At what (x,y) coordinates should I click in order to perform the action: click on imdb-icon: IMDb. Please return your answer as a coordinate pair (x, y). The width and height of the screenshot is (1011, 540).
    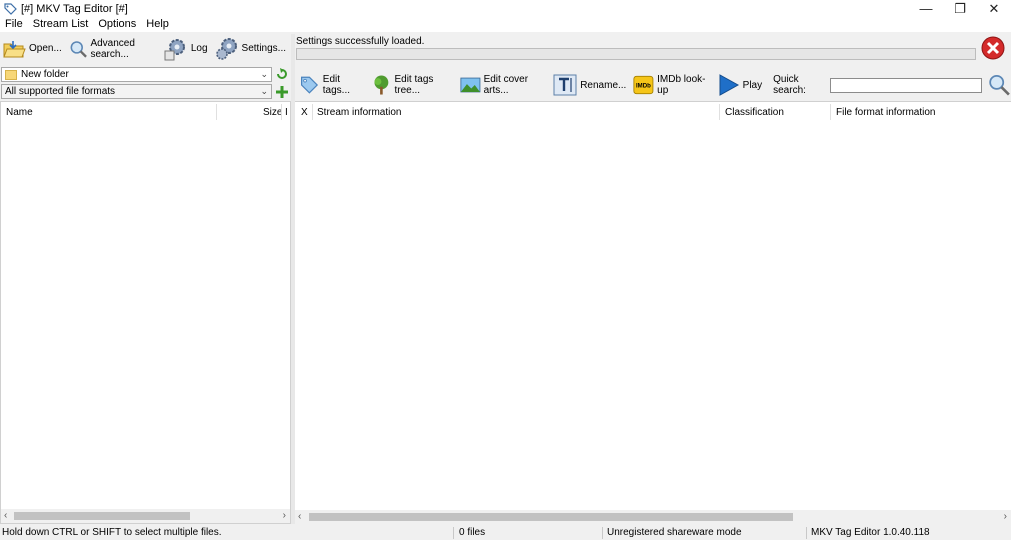
    Looking at the image, I should click on (643, 85).